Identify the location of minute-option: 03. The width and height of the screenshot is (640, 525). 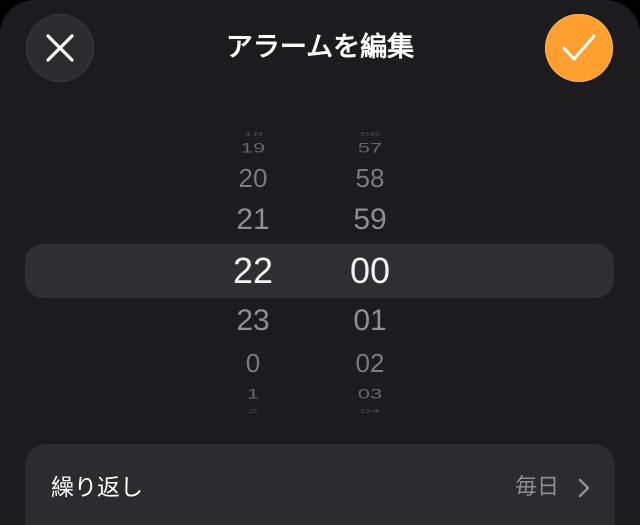
(370, 394).